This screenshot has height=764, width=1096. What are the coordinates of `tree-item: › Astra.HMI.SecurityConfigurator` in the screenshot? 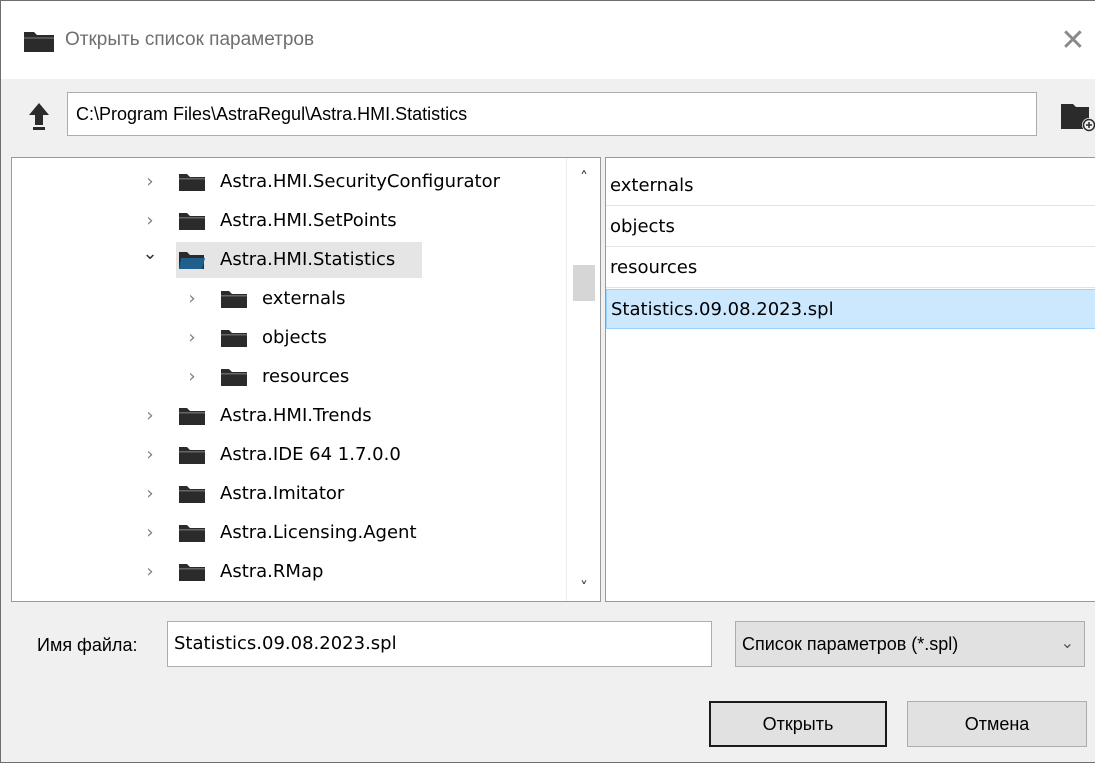 It's located at (289, 182).